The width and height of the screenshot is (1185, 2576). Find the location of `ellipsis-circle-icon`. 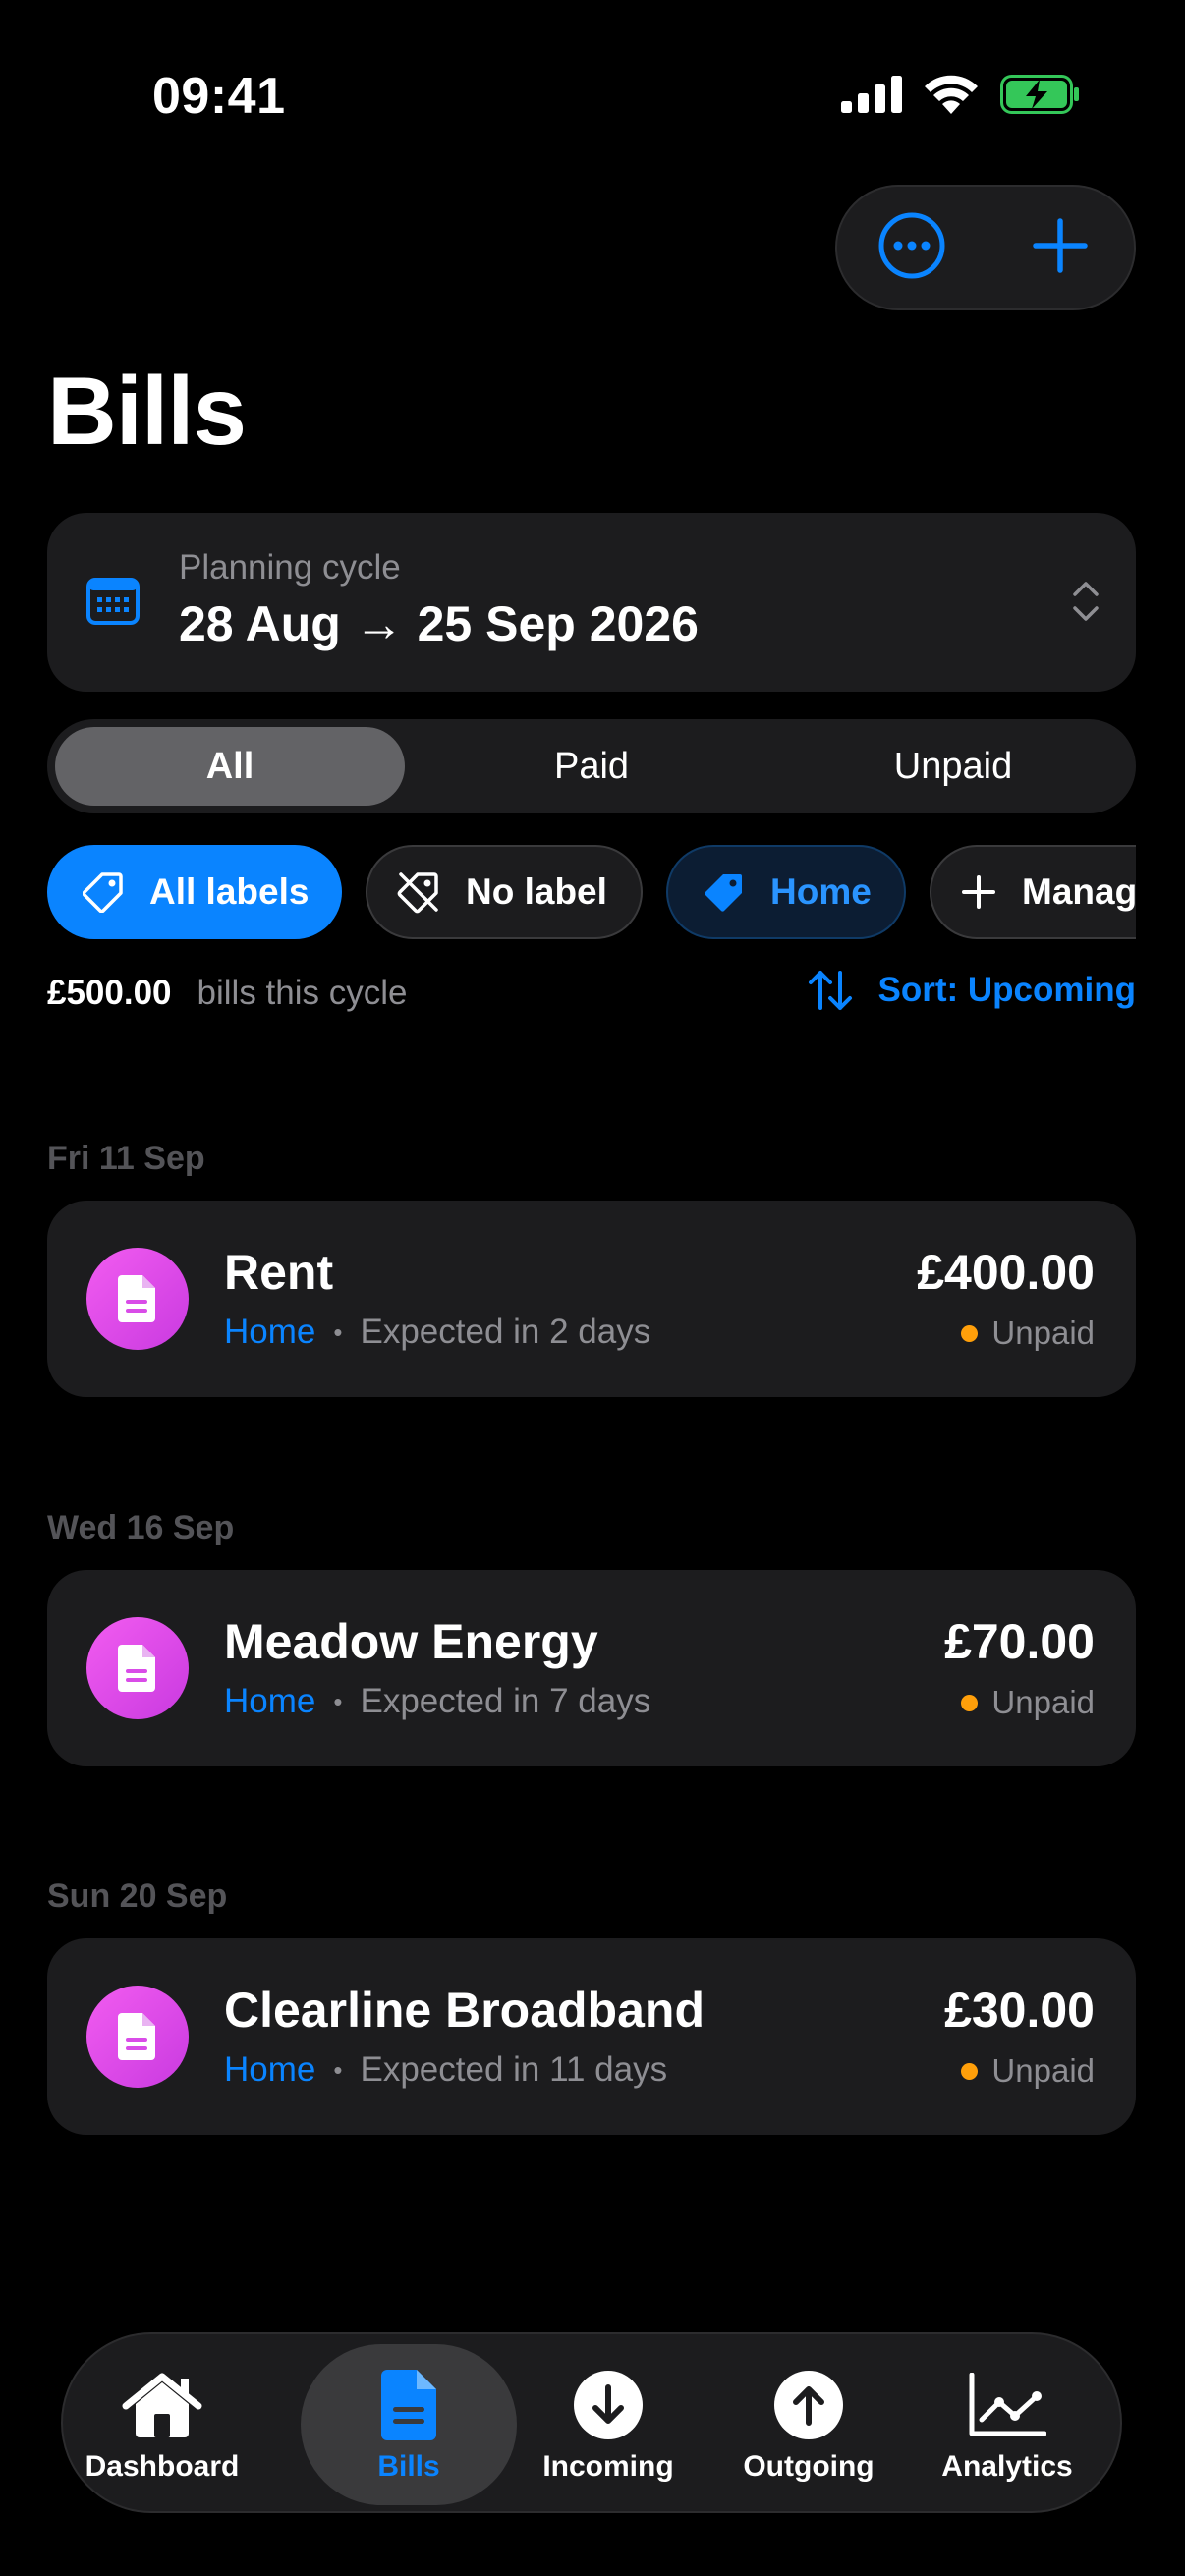

ellipsis-circle-icon is located at coordinates (912, 248).